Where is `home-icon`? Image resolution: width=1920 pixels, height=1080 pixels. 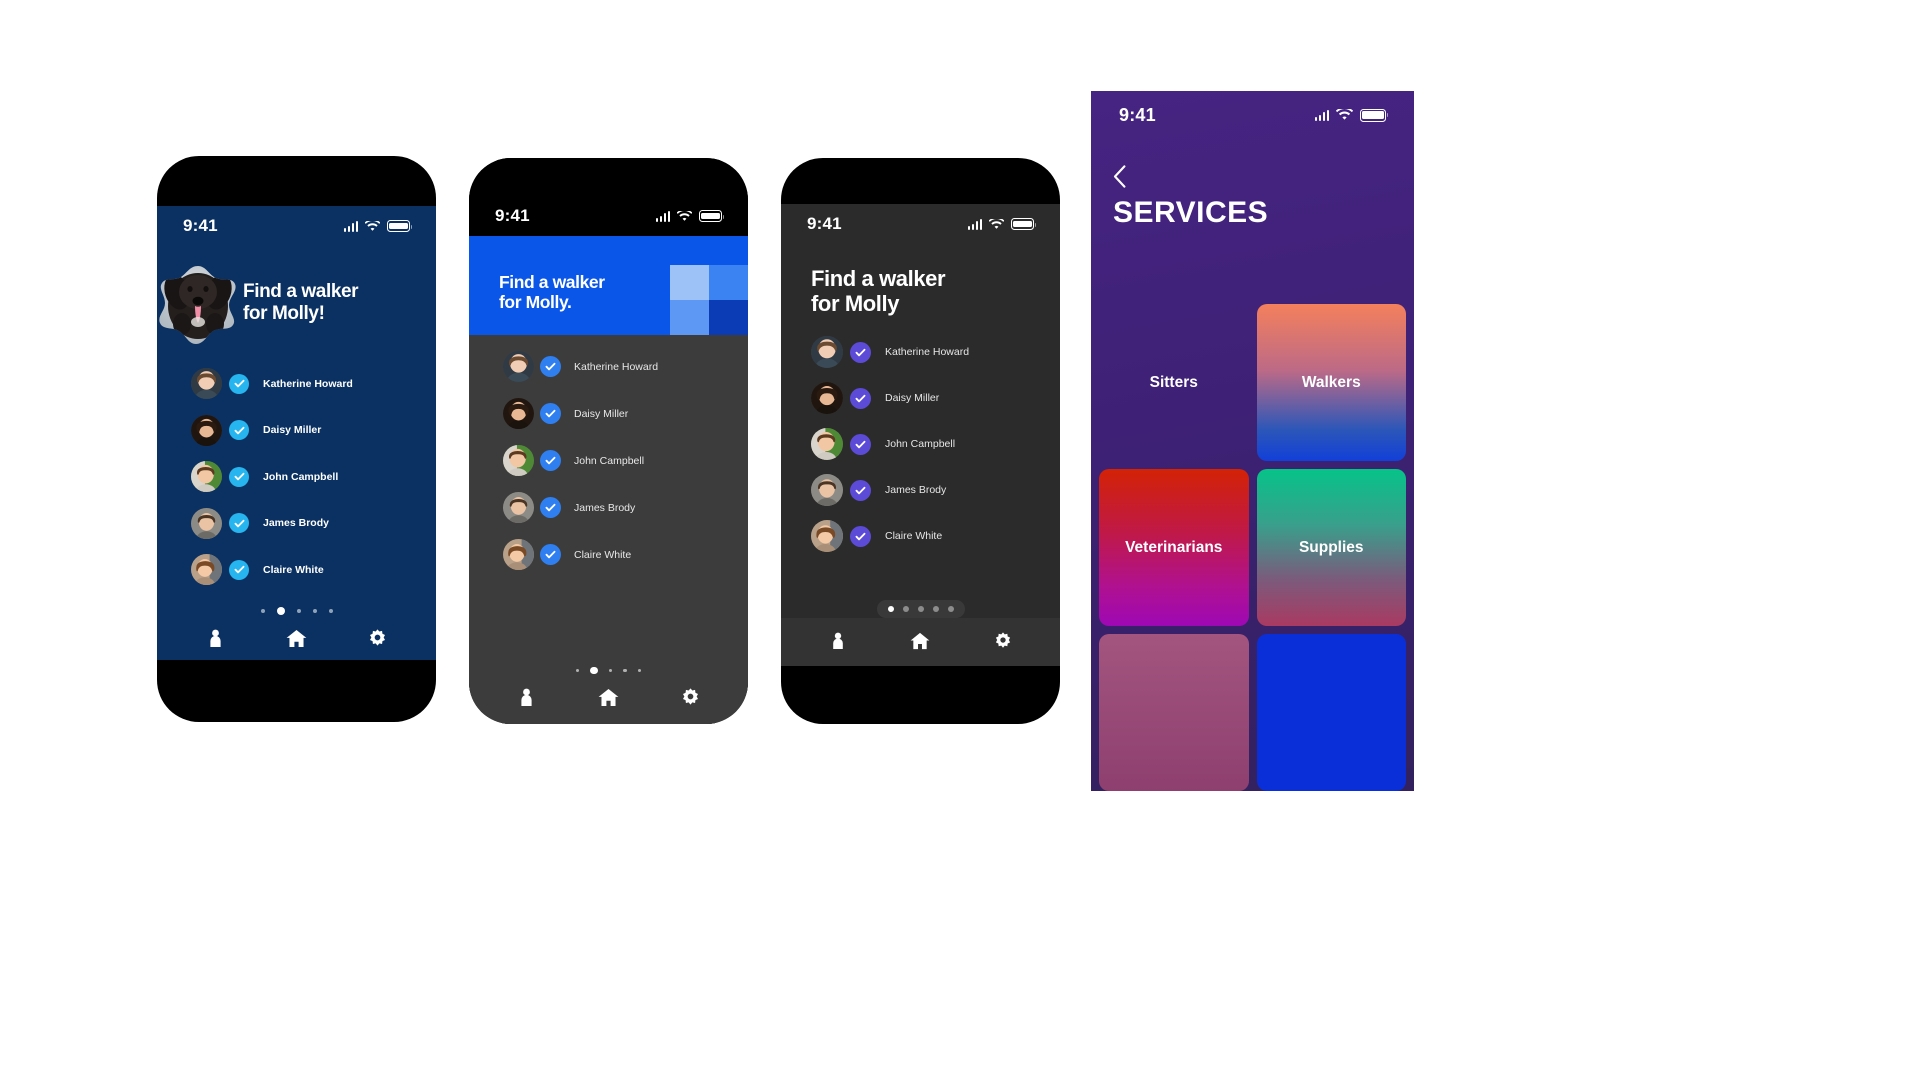
home-icon is located at coordinates (296, 638).